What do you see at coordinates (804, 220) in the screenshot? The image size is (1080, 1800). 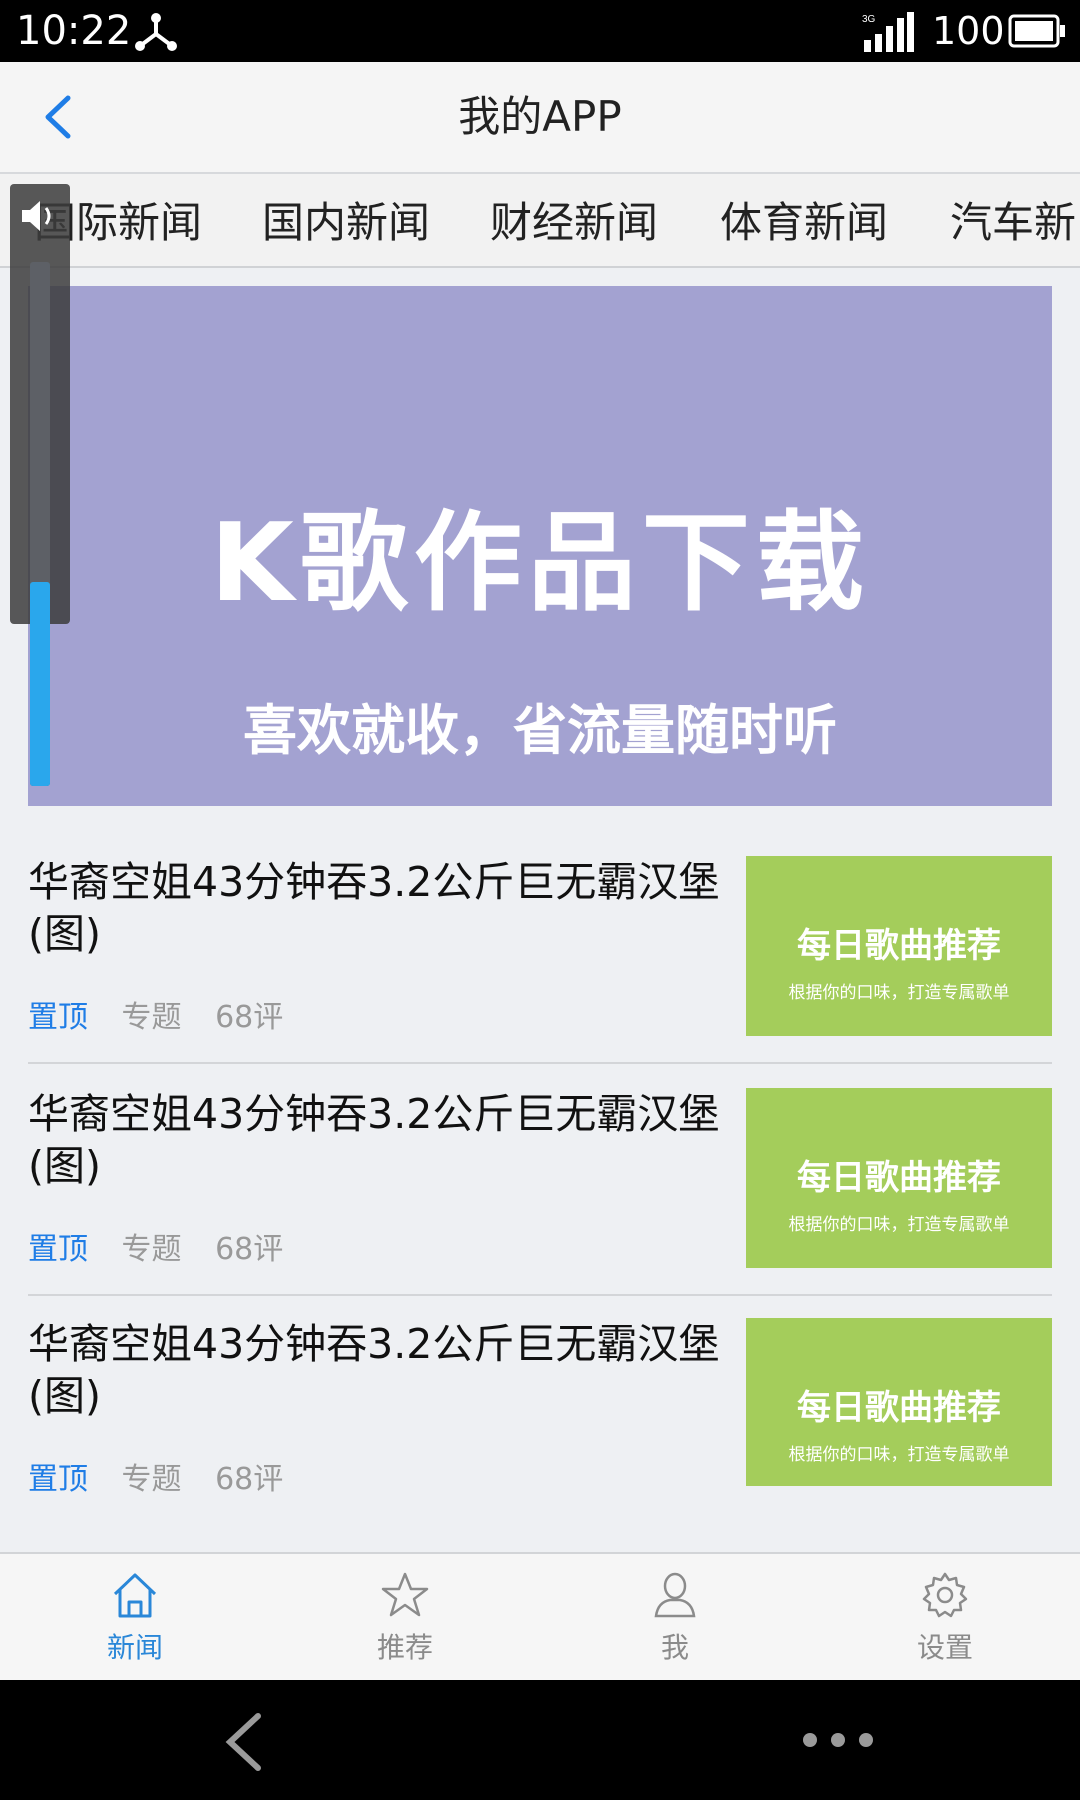 I see `tab-sports-news: 体育新闻` at bounding box center [804, 220].